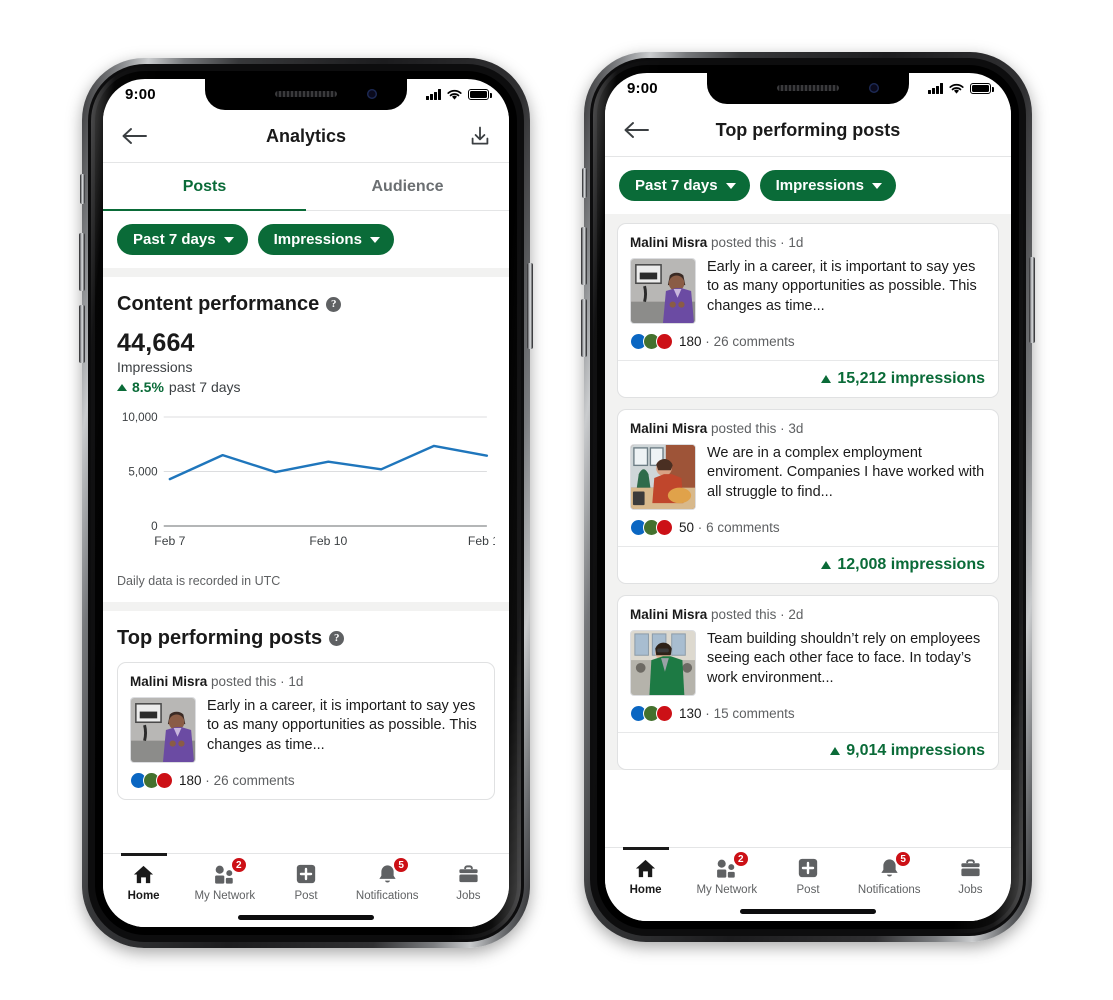 The height and width of the screenshot is (1000, 1113). Describe the element at coordinates (229, 871) in the screenshot. I see `people-icon: 2` at that location.